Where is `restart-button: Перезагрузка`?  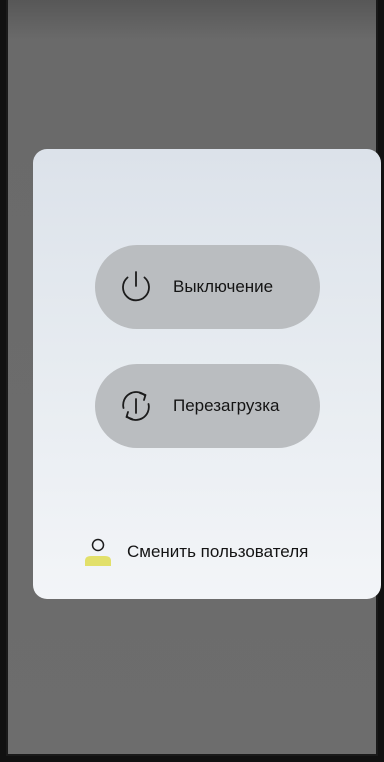
restart-button: Перезагрузка is located at coordinates (207, 406).